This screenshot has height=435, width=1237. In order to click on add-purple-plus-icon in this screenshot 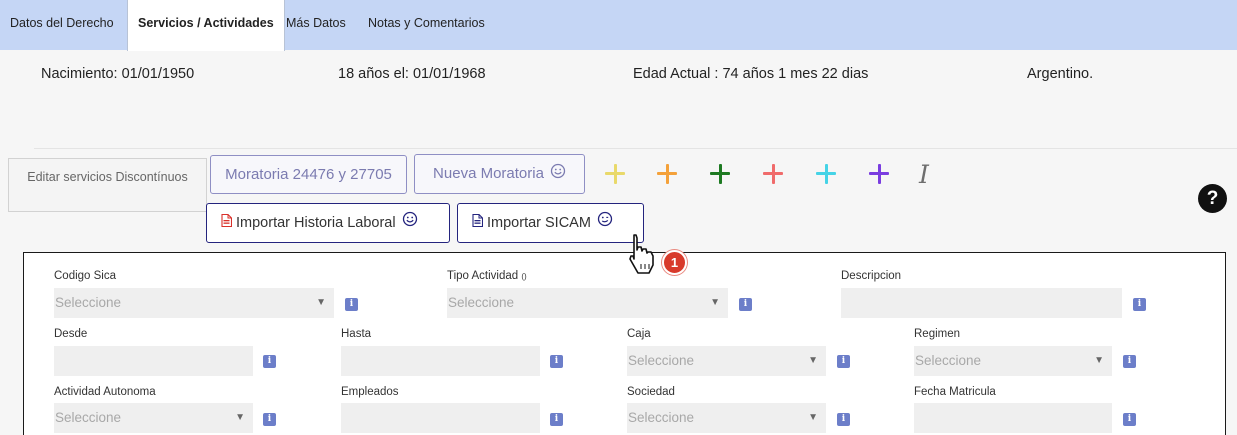, I will do `click(879, 174)`.